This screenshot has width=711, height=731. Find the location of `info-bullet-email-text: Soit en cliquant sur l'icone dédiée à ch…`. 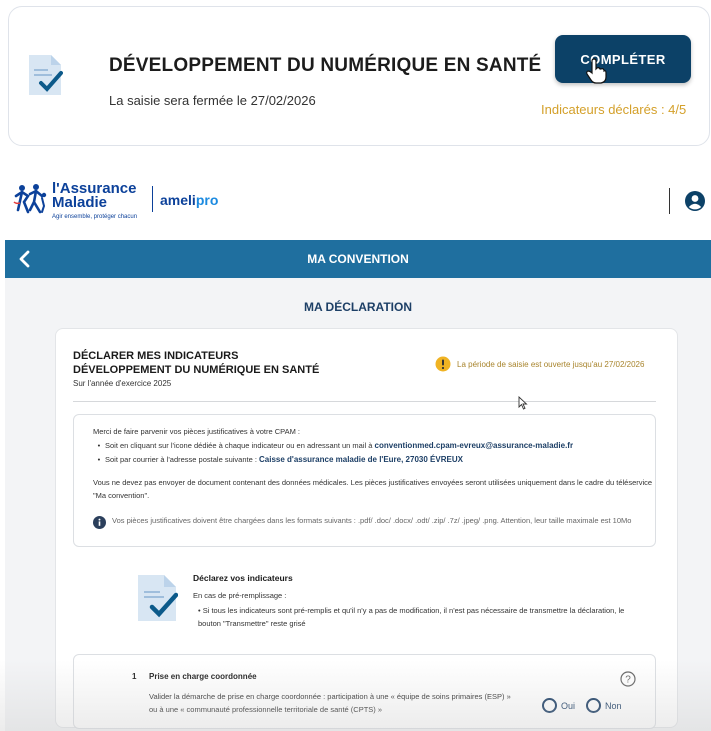

info-bullet-email-text: Soit en cliquant sur l'icone dédiée à ch… is located at coordinates (240, 445).